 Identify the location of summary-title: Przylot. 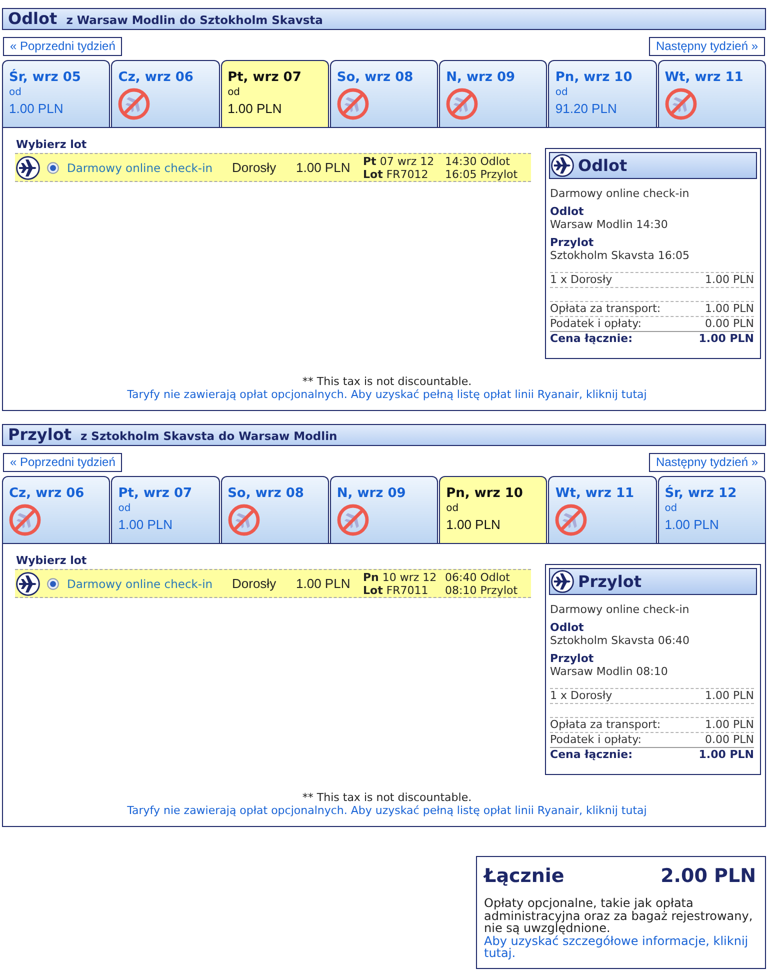
(610, 582).